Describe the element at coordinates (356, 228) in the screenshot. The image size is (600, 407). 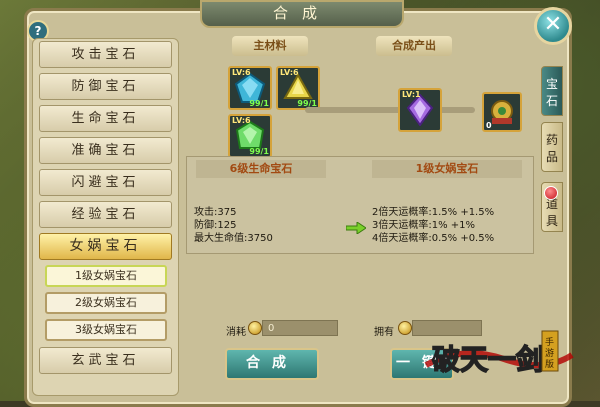
I see `arrow-right-icon` at that location.